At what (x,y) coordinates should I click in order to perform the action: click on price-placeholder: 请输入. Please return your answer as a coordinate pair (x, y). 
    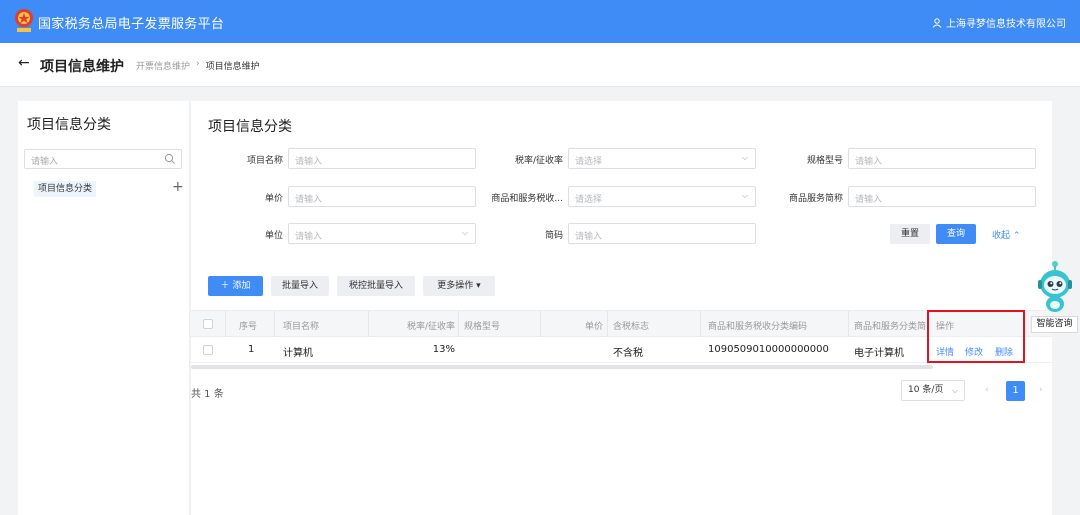
    Looking at the image, I should click on (309, 200).